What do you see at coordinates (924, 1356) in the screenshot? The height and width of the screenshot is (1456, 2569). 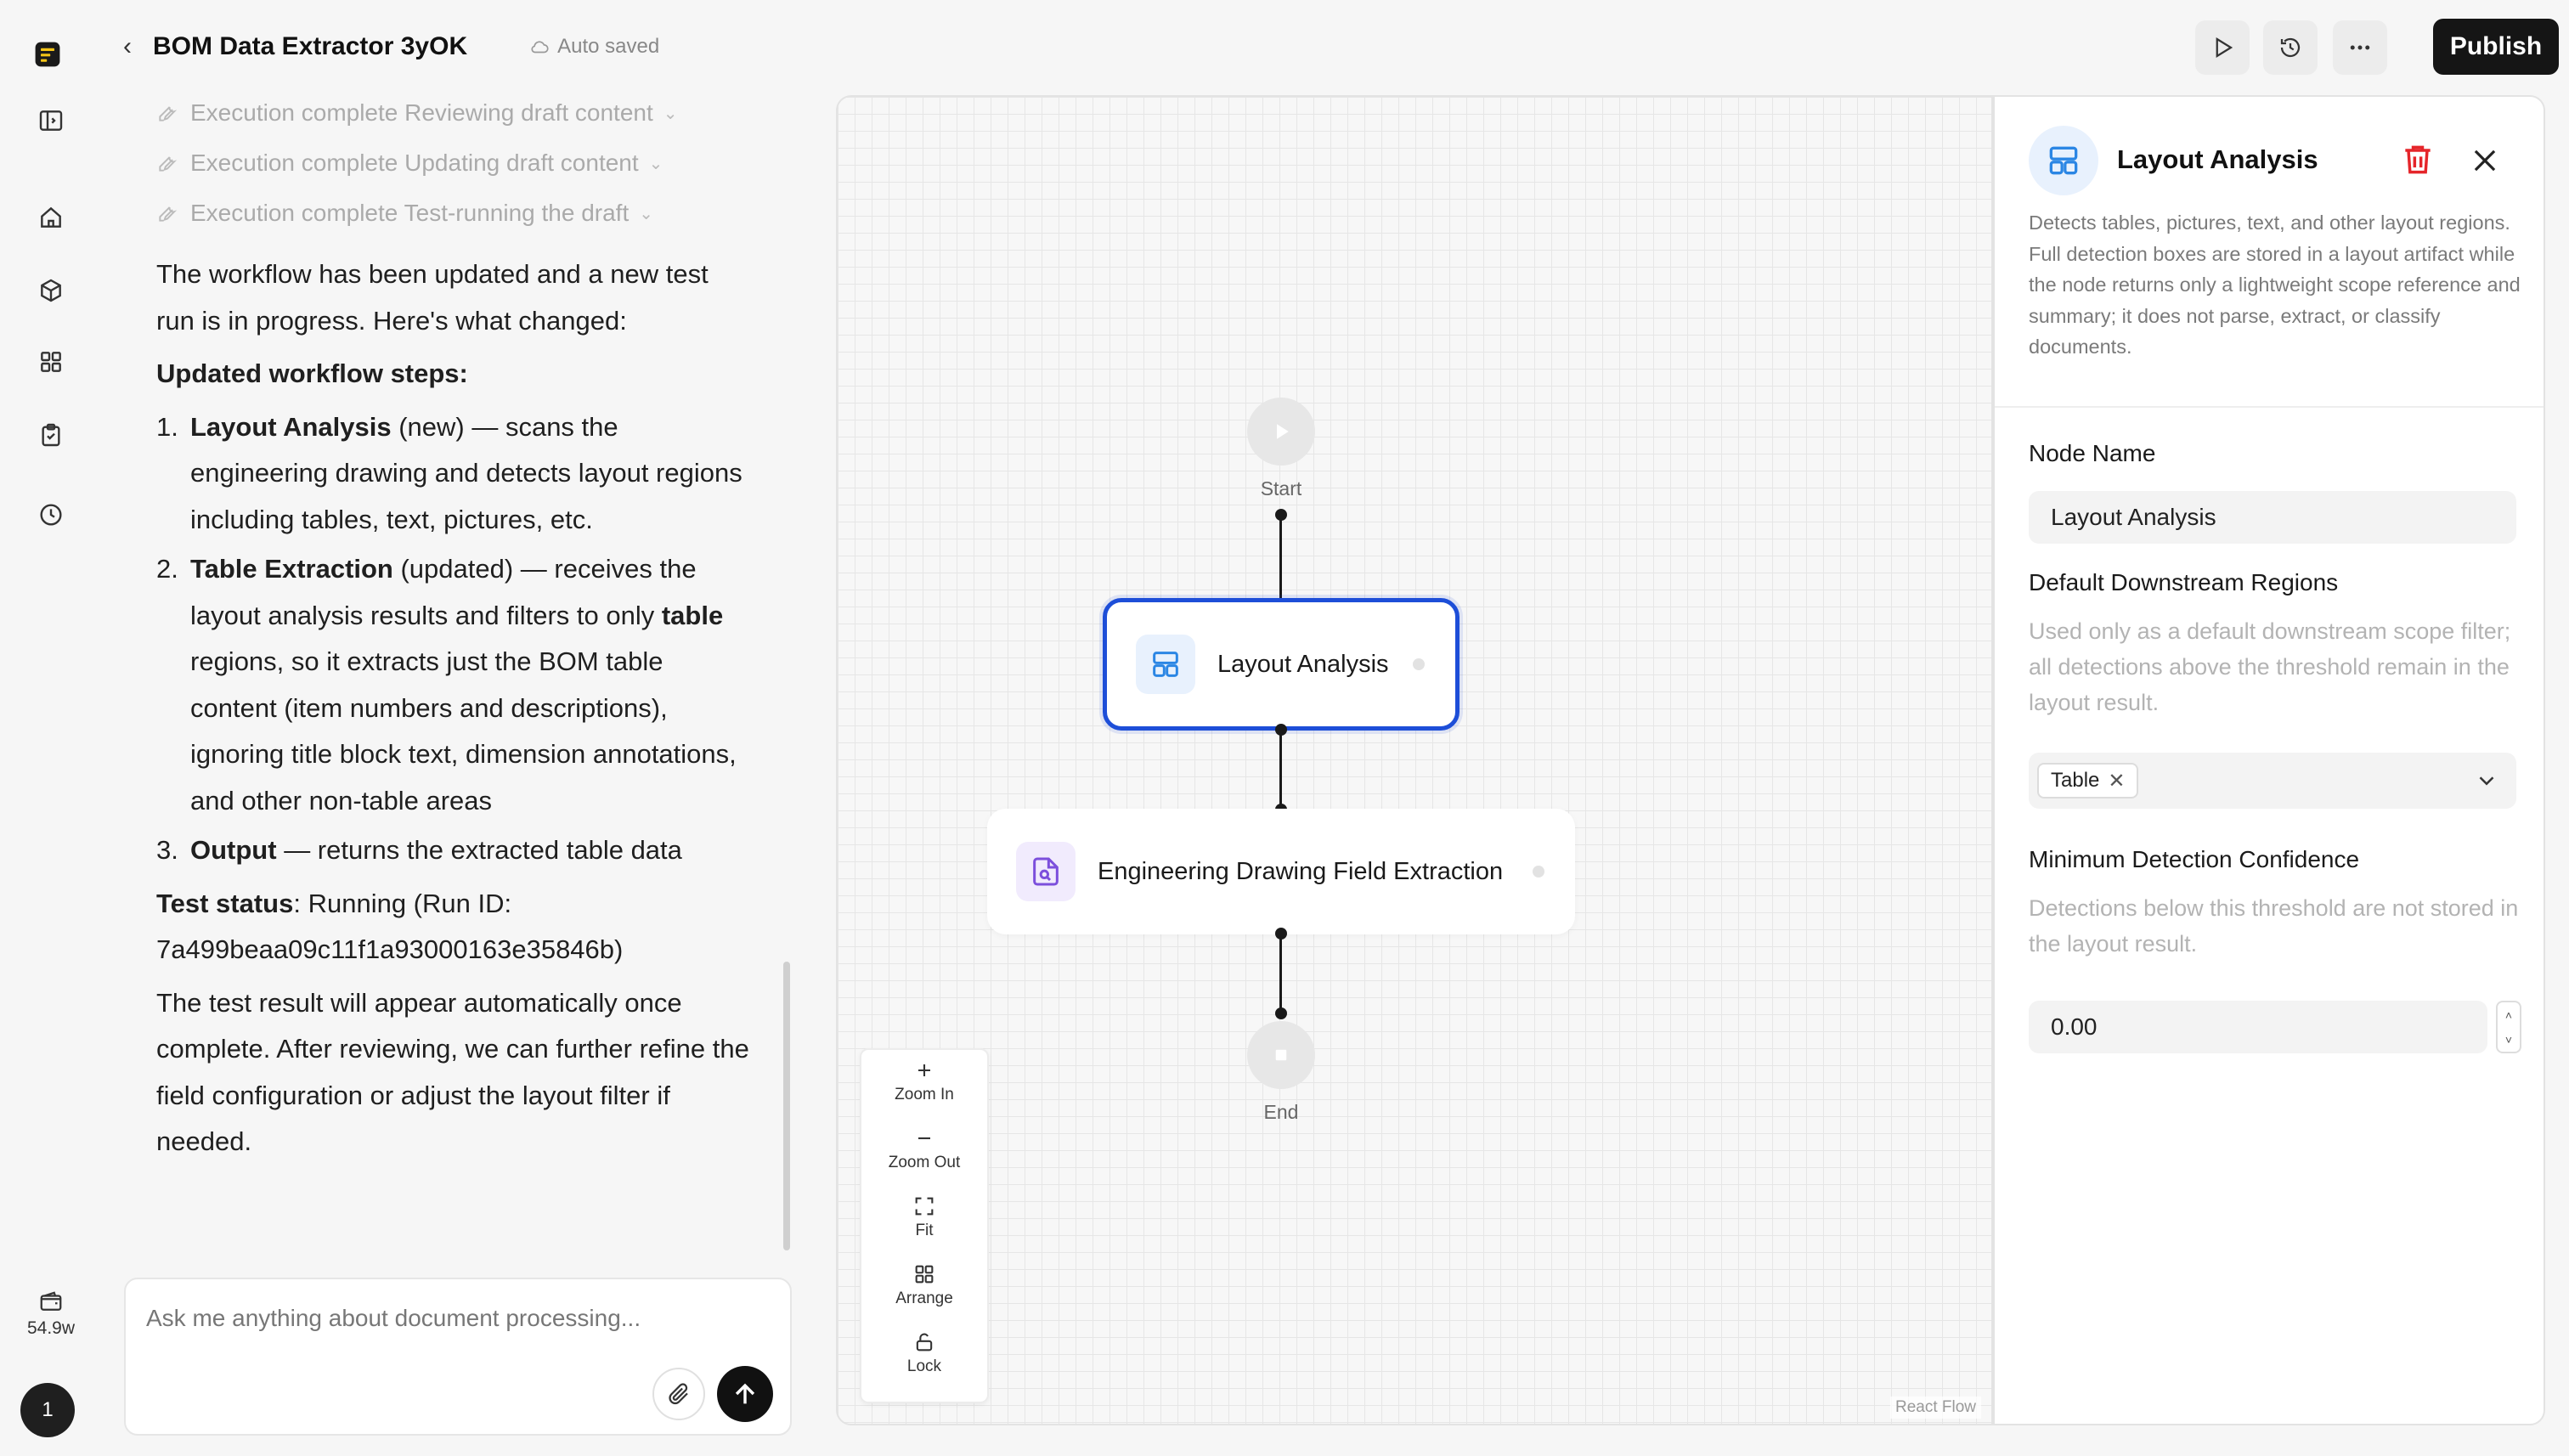 I see `lock-button: Lock` at bounding box center [924, 1356].